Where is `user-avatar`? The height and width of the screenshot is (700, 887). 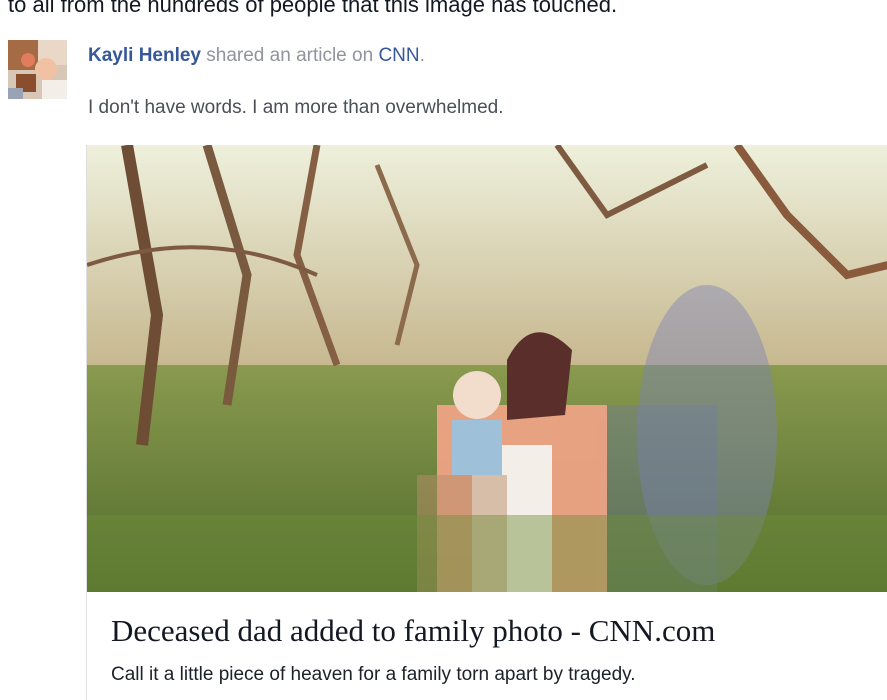 user-avatar is located at coordinates (37, 69).